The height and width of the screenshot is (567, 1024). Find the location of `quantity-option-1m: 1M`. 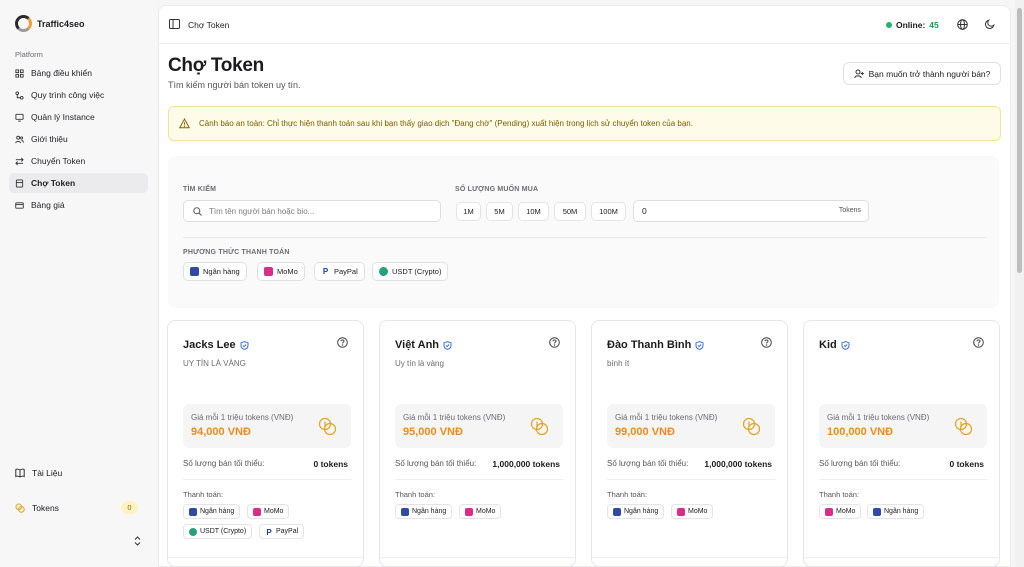

quantity-option-1m: 1M is located at coordinates (468, 211).